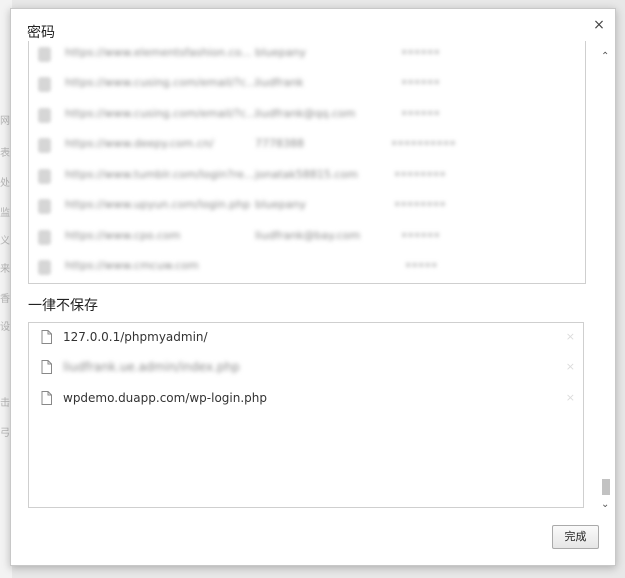  I want to click on saved-username: 7778388, so click(279, 143).